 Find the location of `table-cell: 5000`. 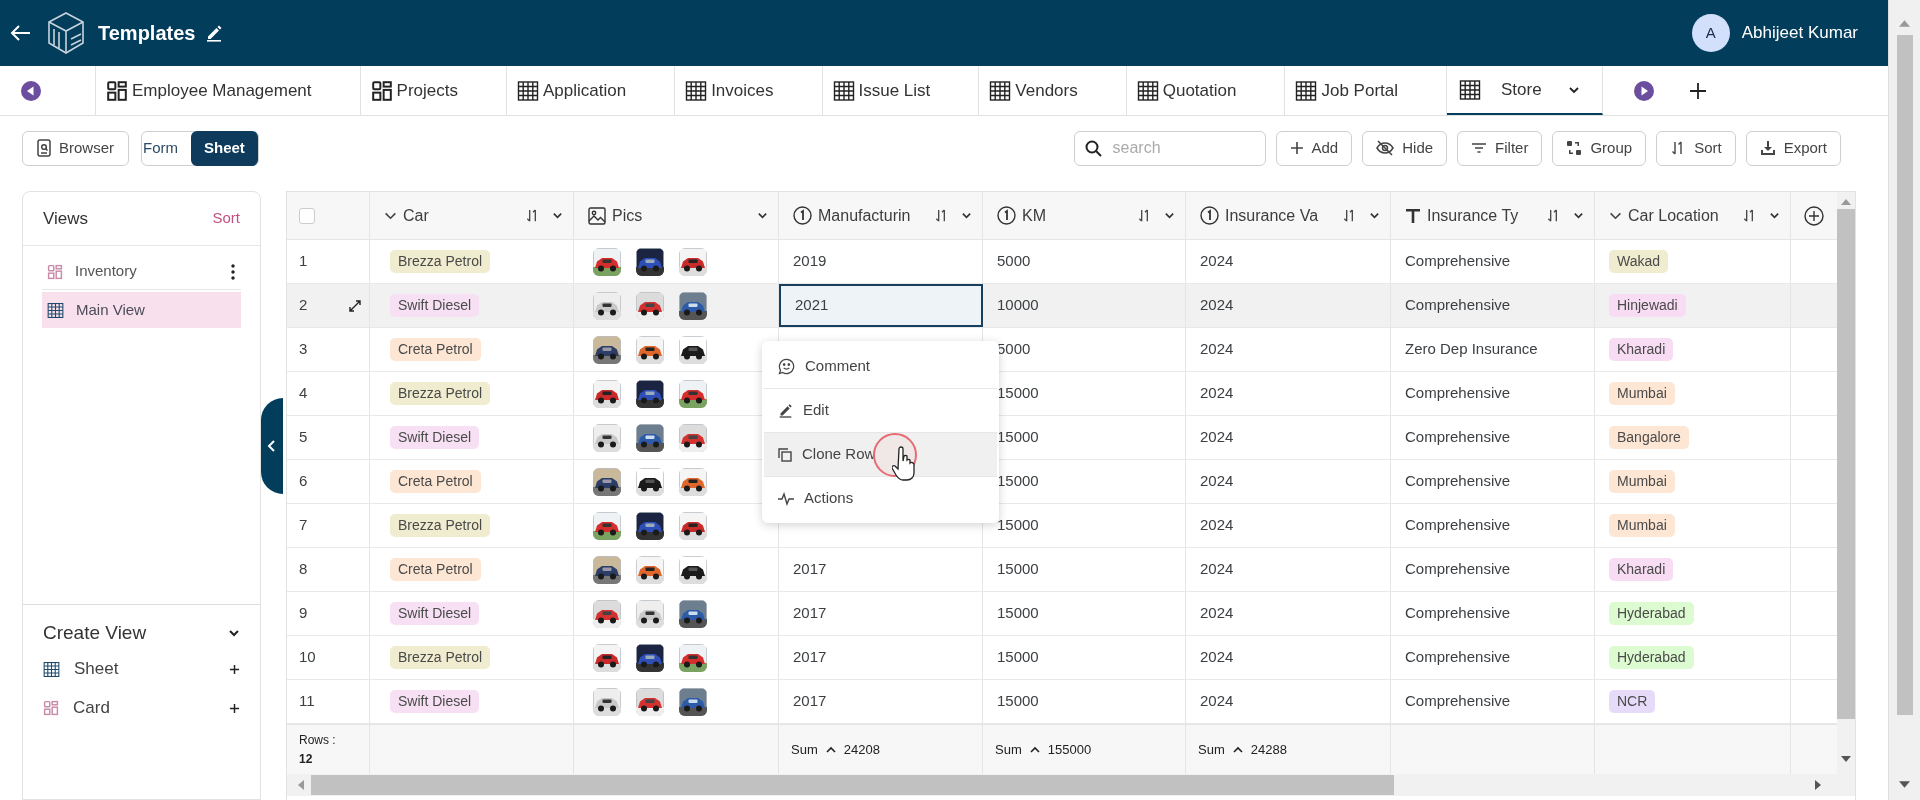

table-cell: 5000 is located at coordinates (1084, 261).